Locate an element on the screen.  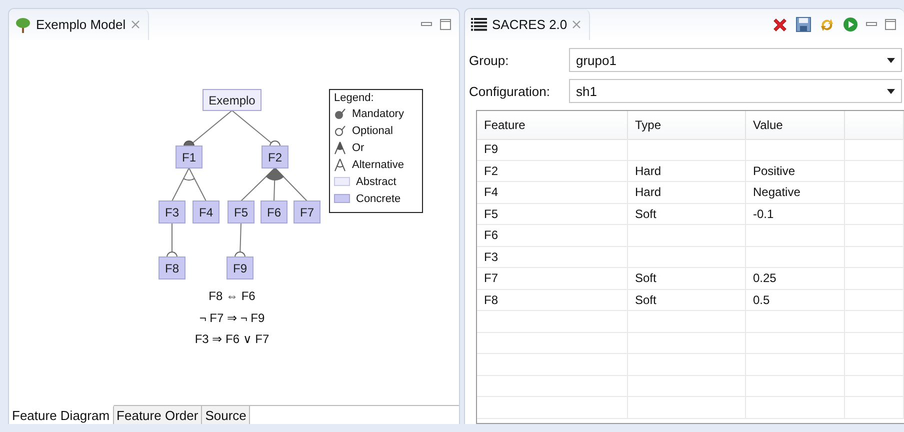
optional-legend-icon is located at coordinates (340, 130).